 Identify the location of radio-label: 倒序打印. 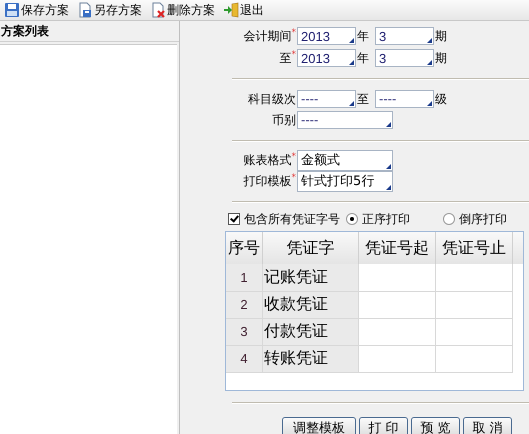
(483, 219).